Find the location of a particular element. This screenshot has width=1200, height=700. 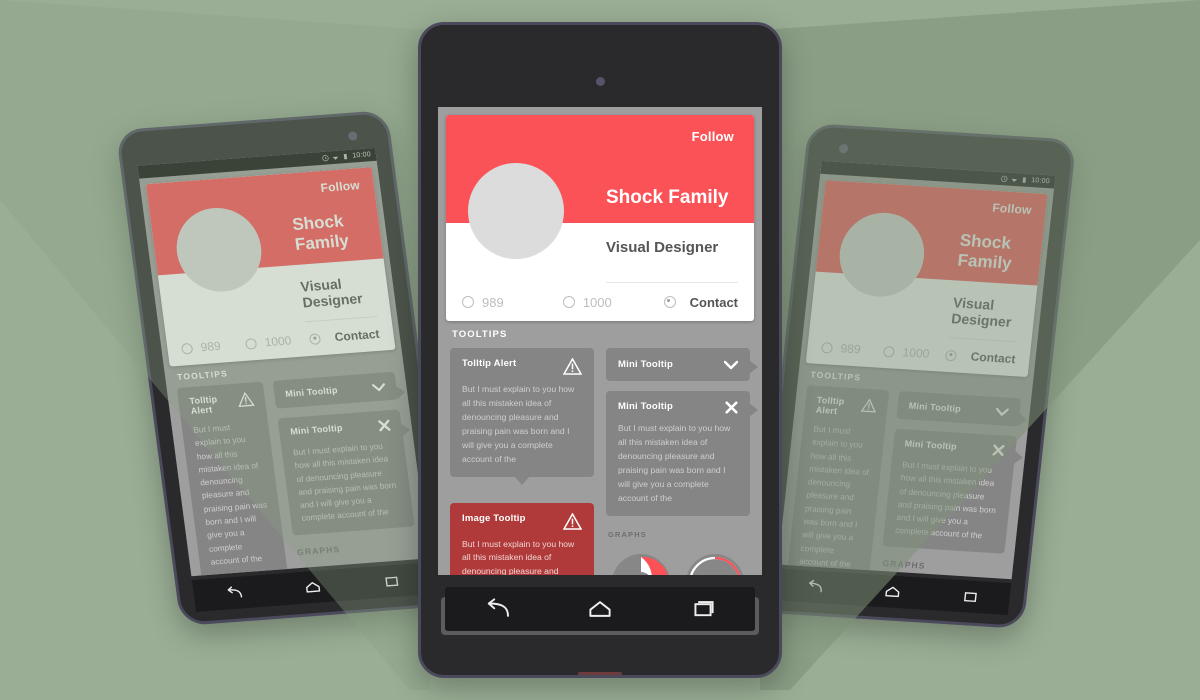

donut-filled: 70% is located at coordinates (641, 564).